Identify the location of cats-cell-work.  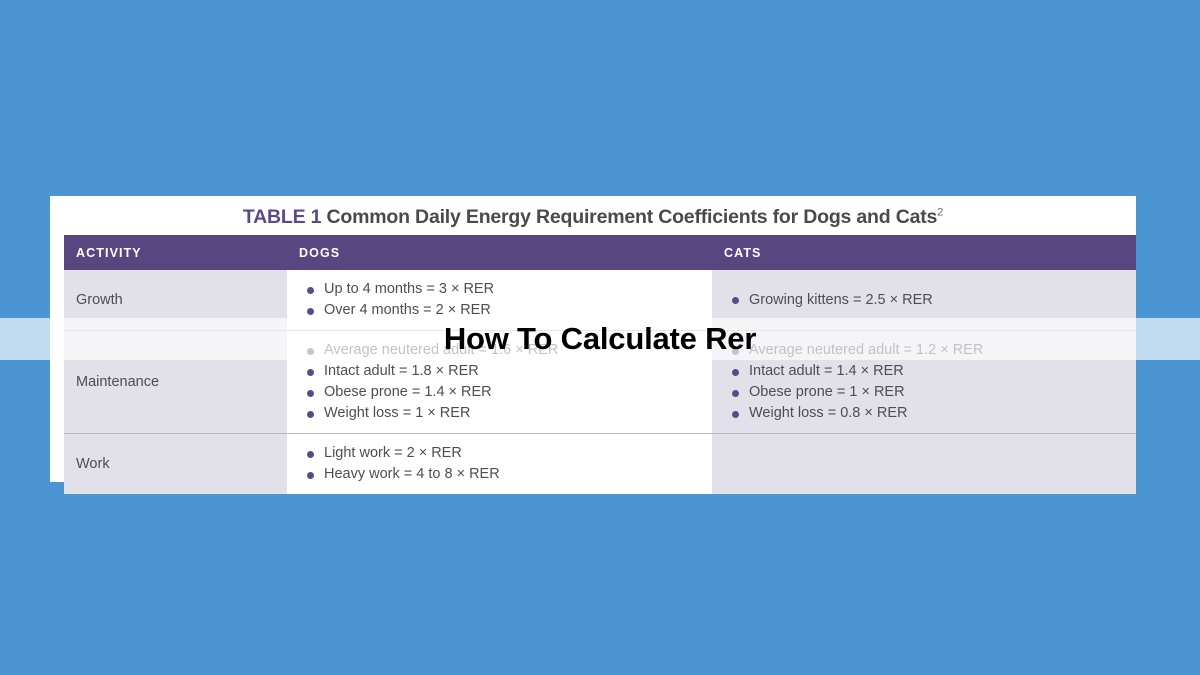
(924, 463).